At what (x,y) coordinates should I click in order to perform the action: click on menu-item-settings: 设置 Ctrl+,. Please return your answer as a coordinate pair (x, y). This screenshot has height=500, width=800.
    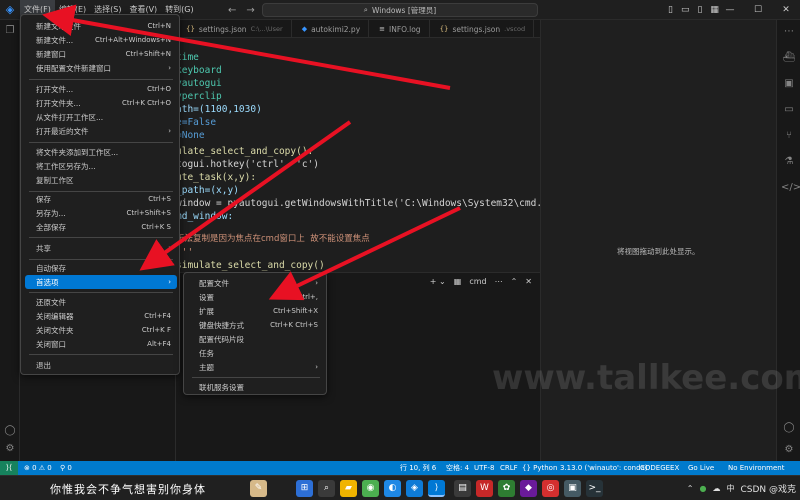
    Looking at the image, I should click on (256, 297).